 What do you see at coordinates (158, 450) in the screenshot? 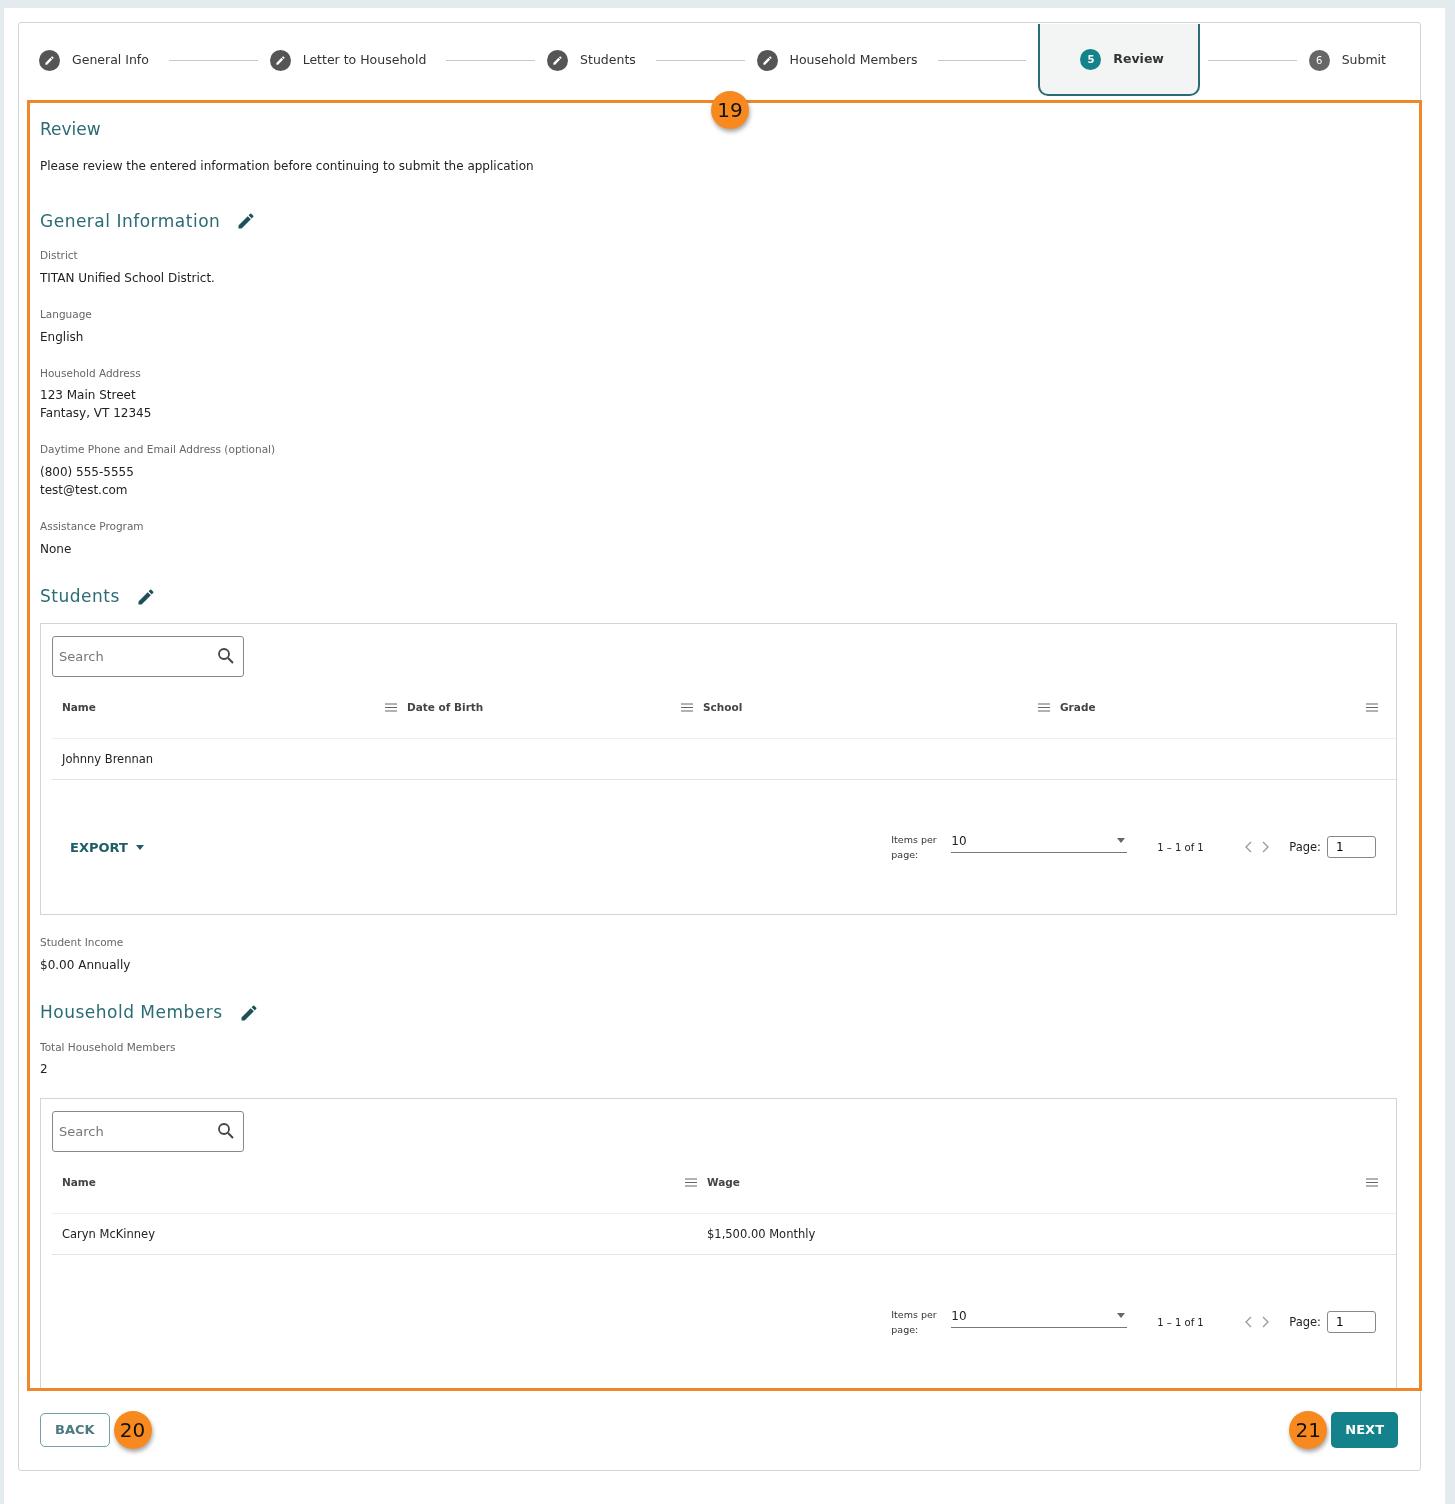
I see `field-label: Daytime Phone and Email Address (optional)` at bounding box center [158, 450].